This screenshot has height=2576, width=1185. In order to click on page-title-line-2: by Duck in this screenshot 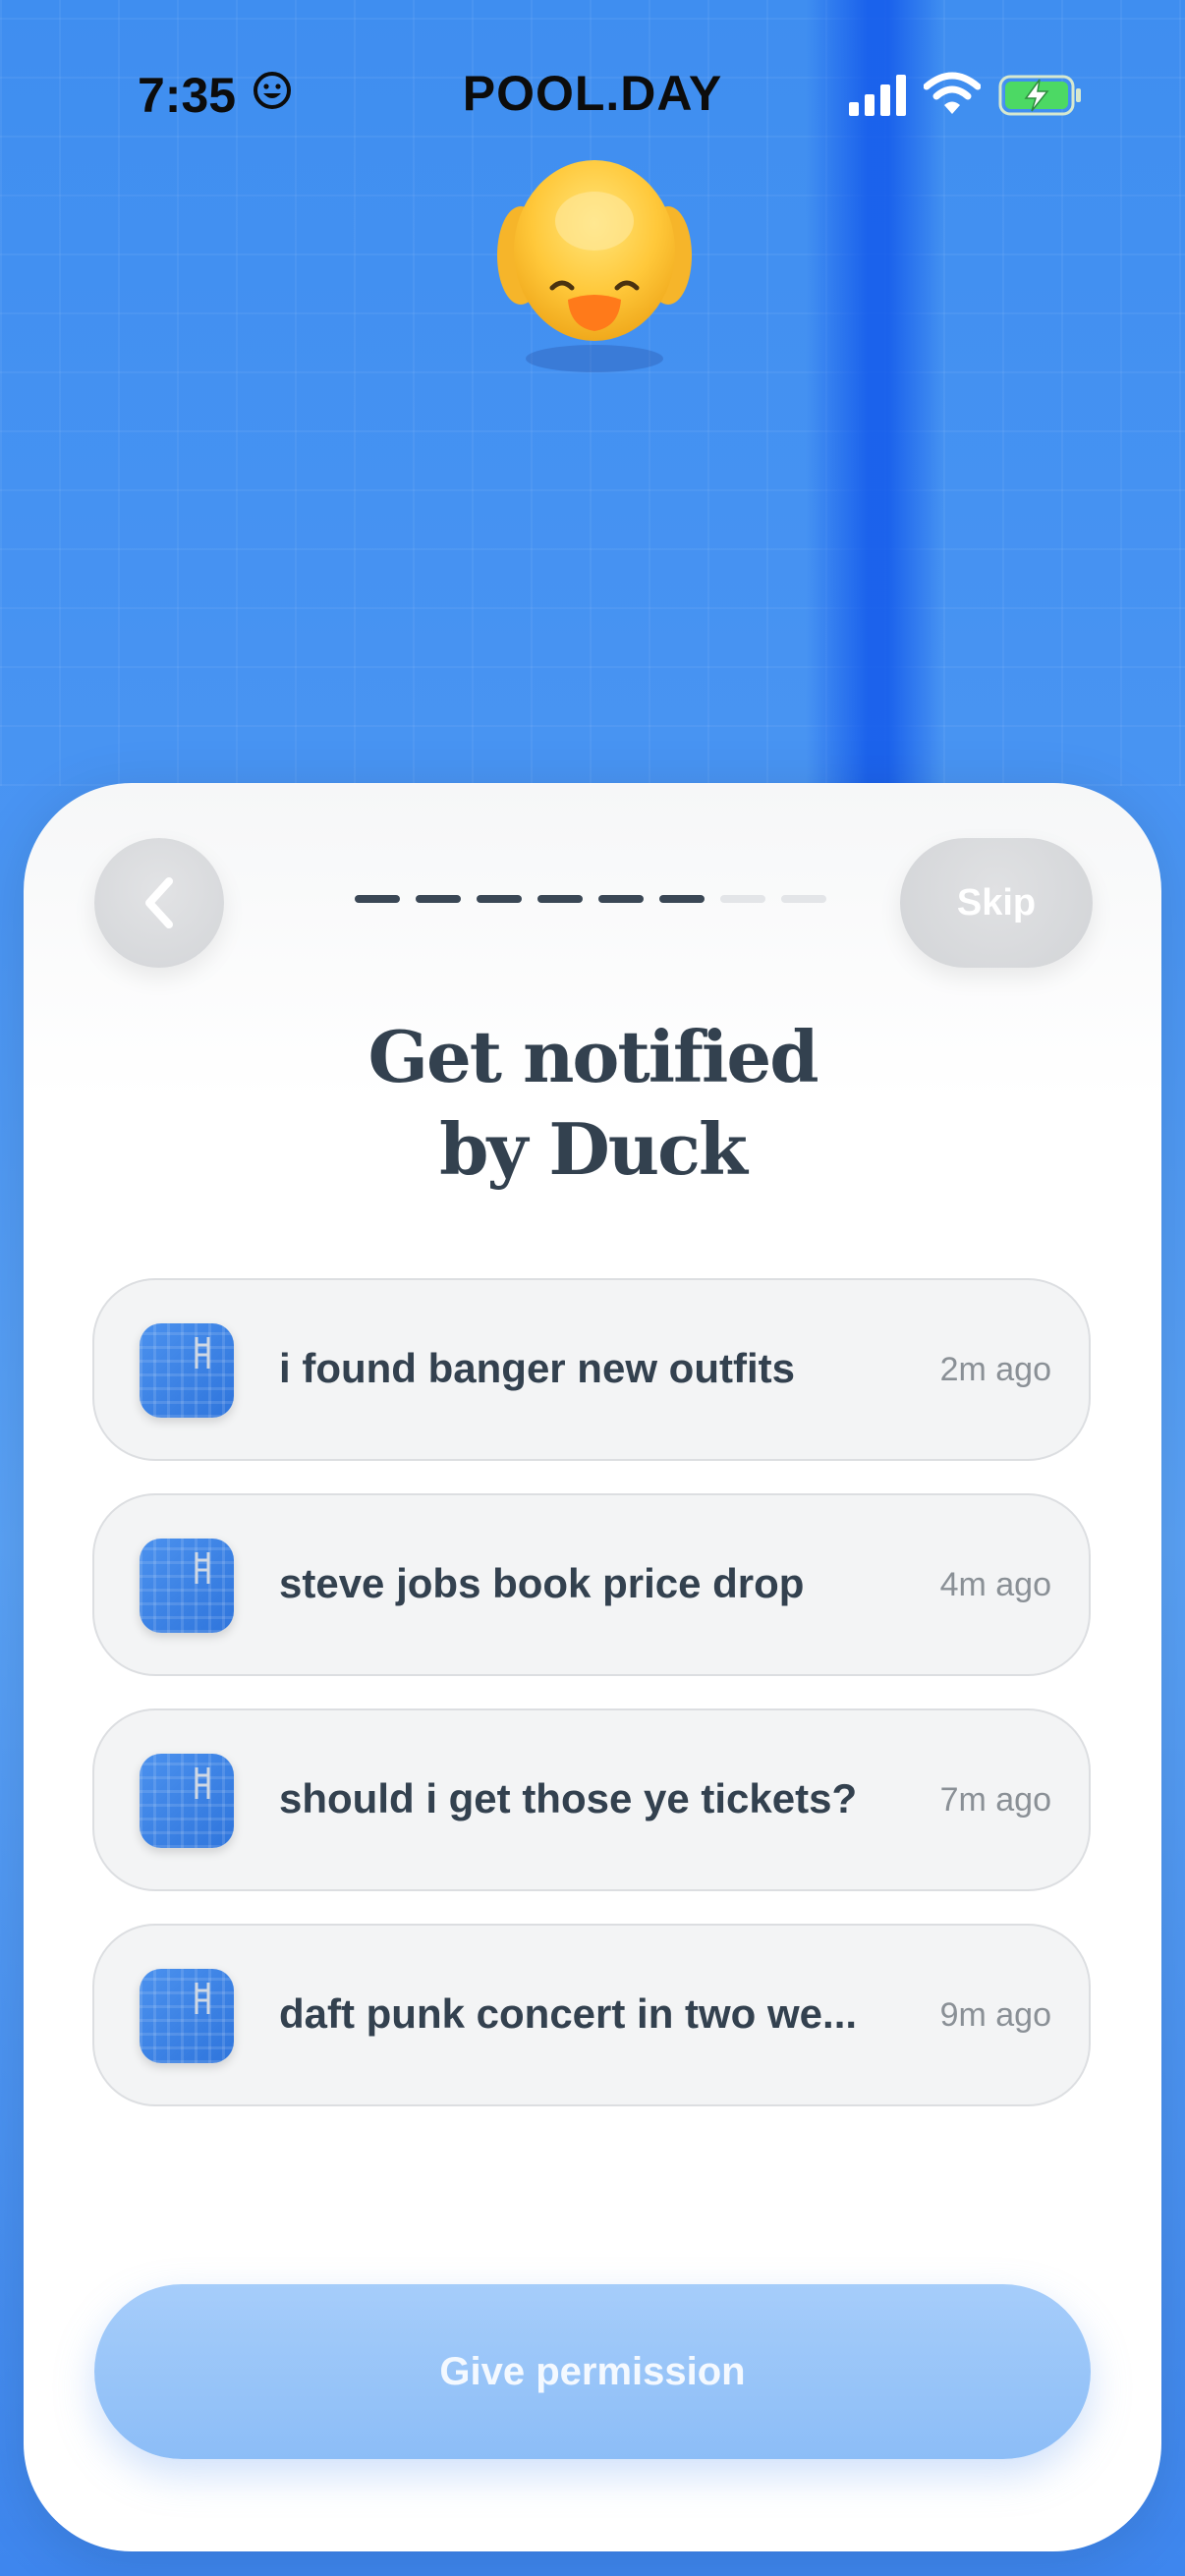, I will do `click(594, 1149)`.